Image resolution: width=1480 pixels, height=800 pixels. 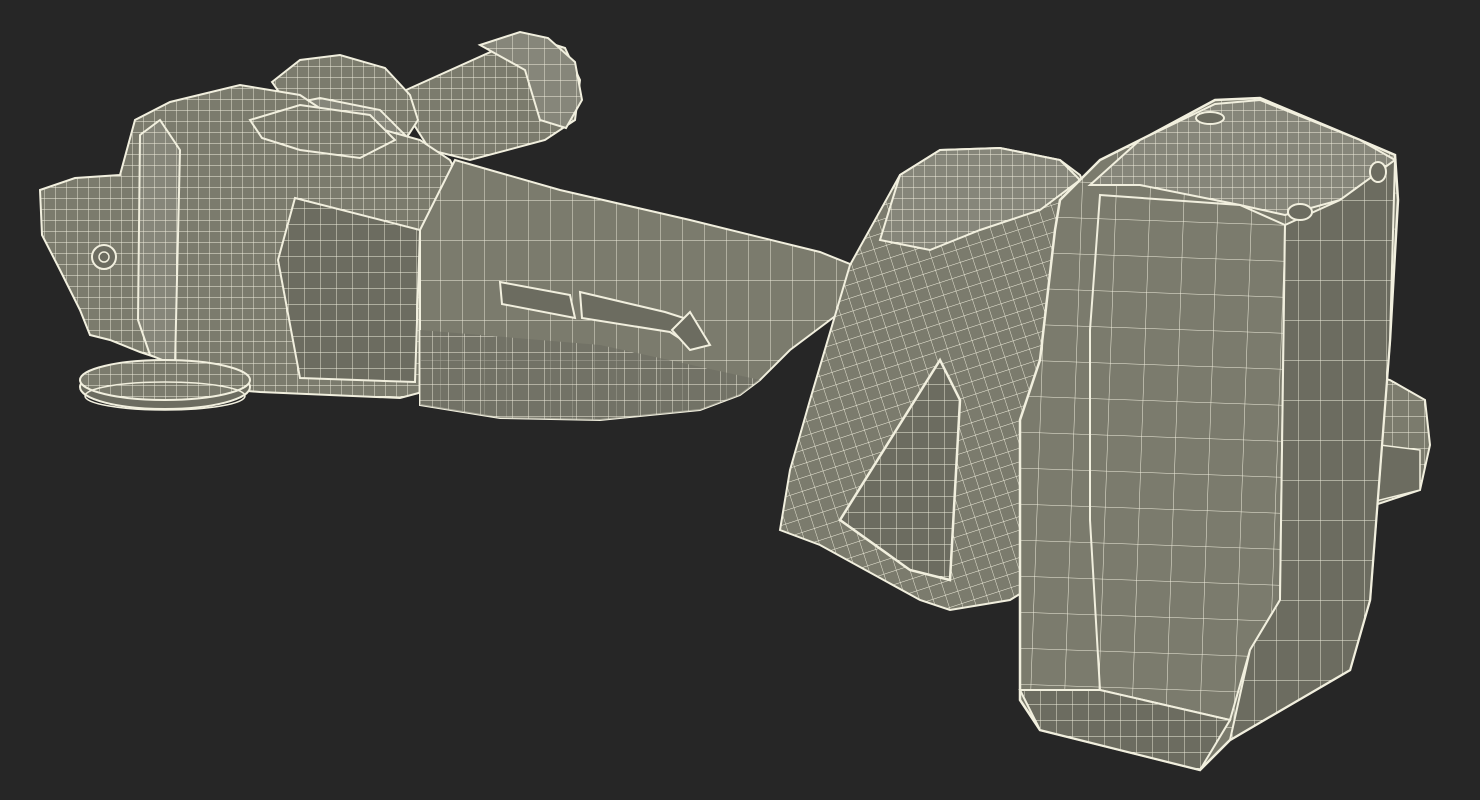 What do you see at coordinates (260, 241) in the screenshot?
I see `gear-head` at bounding box center [260, 241].